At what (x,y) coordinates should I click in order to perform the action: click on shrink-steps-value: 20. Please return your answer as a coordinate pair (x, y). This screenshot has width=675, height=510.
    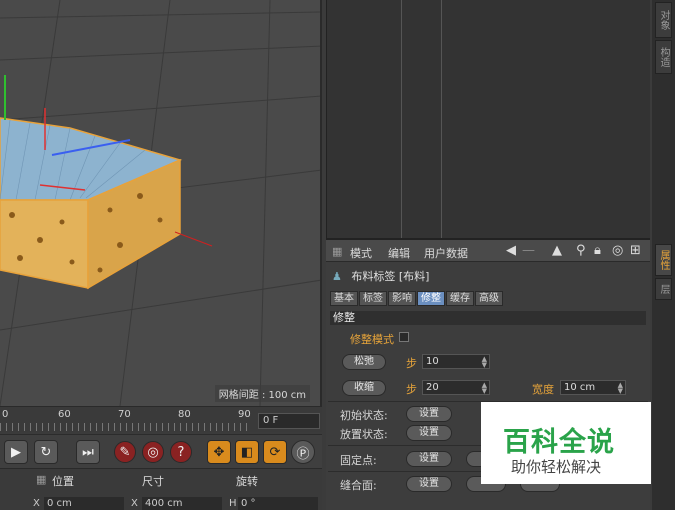
    Looking at the image, I should click on (432, 387).